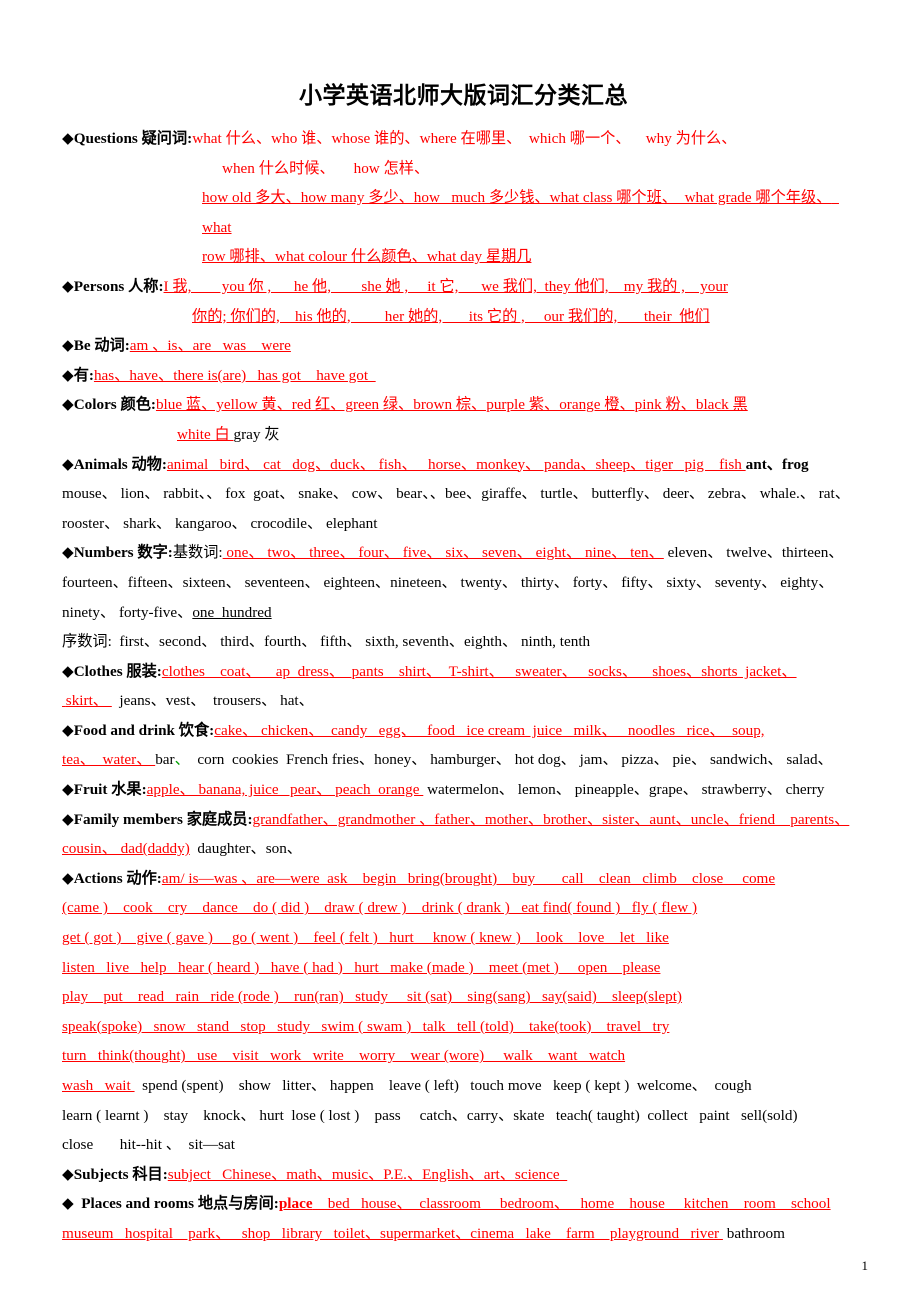 This screenshot has width=920, height=1304. What do you see at coordinates (110, 790) in the screenshot?
I see `section-label-fruit: Fruit 水果:` at bounding box center [110, 790].